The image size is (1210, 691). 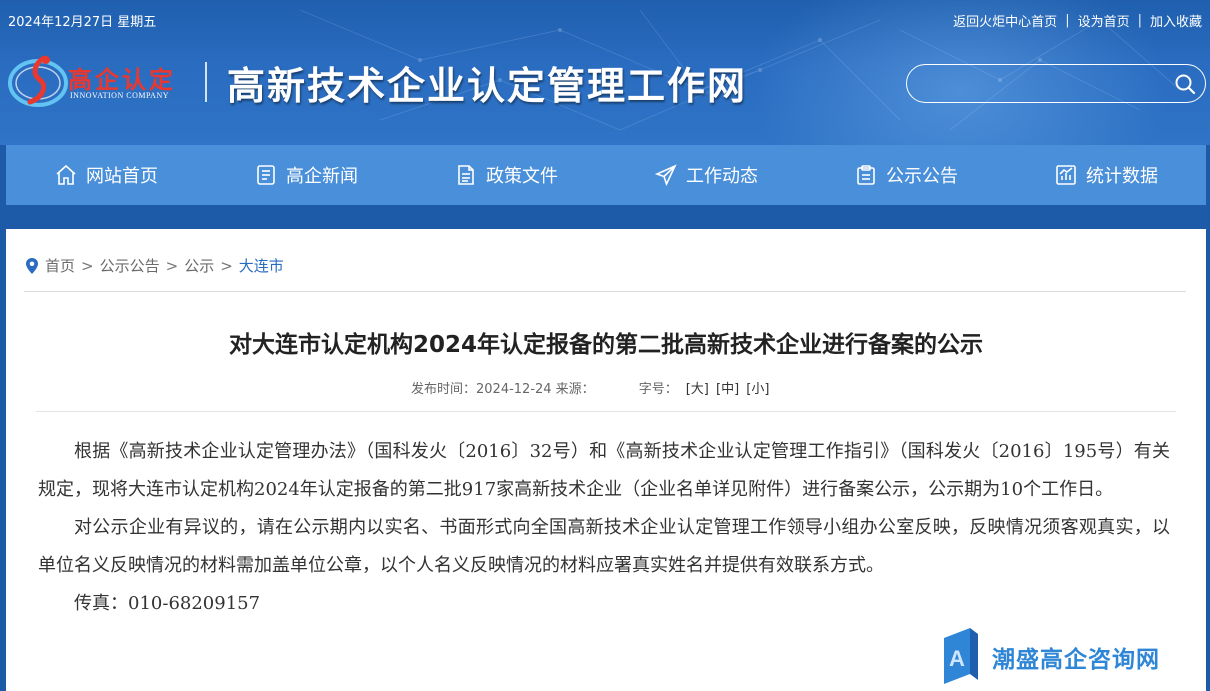 I want to click on nav-label: 统计数据, so click(x=1122, y=176).